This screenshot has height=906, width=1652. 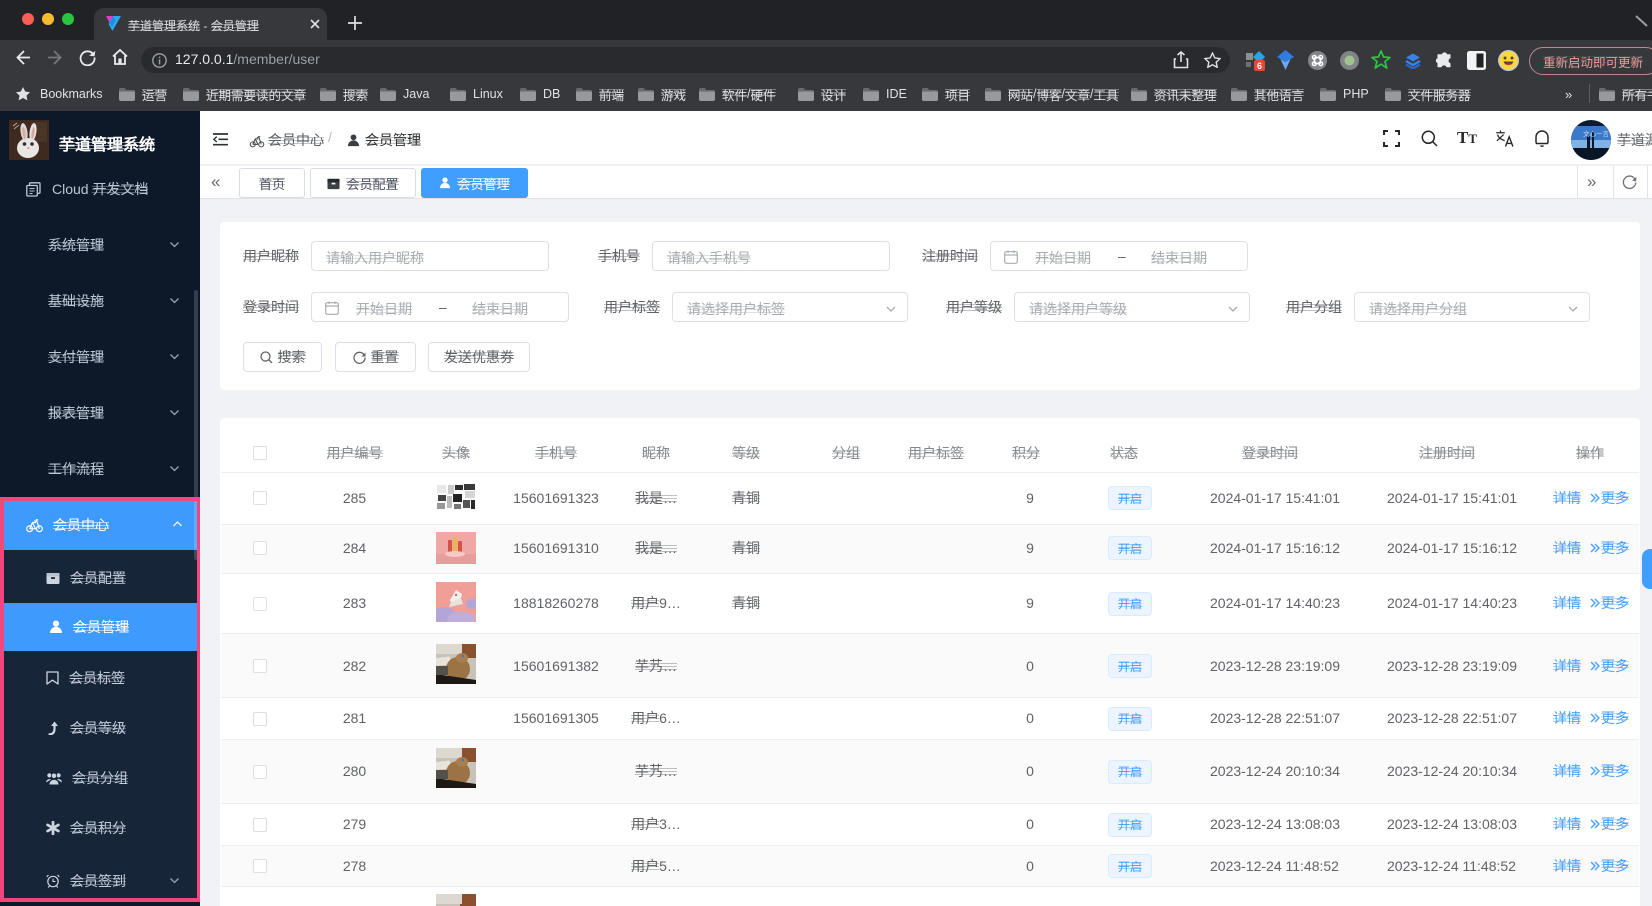 I want to click on svg-text: 文心一言, so click(x=1596, y=133).